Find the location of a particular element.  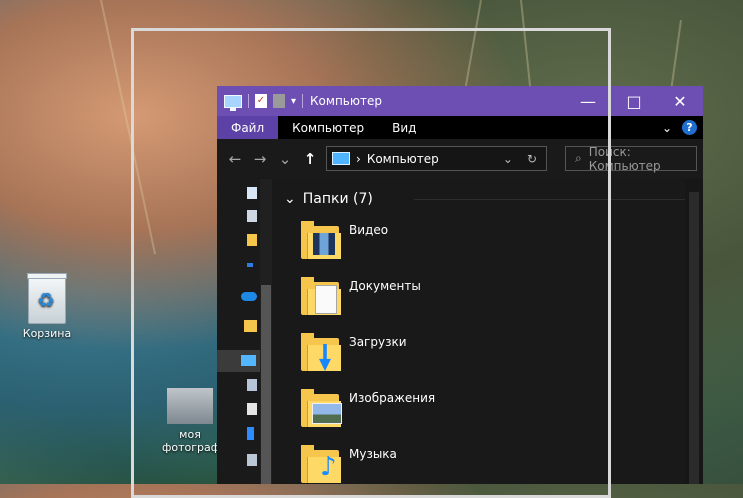

content-scrollbar is located at coordinates (694, 331).